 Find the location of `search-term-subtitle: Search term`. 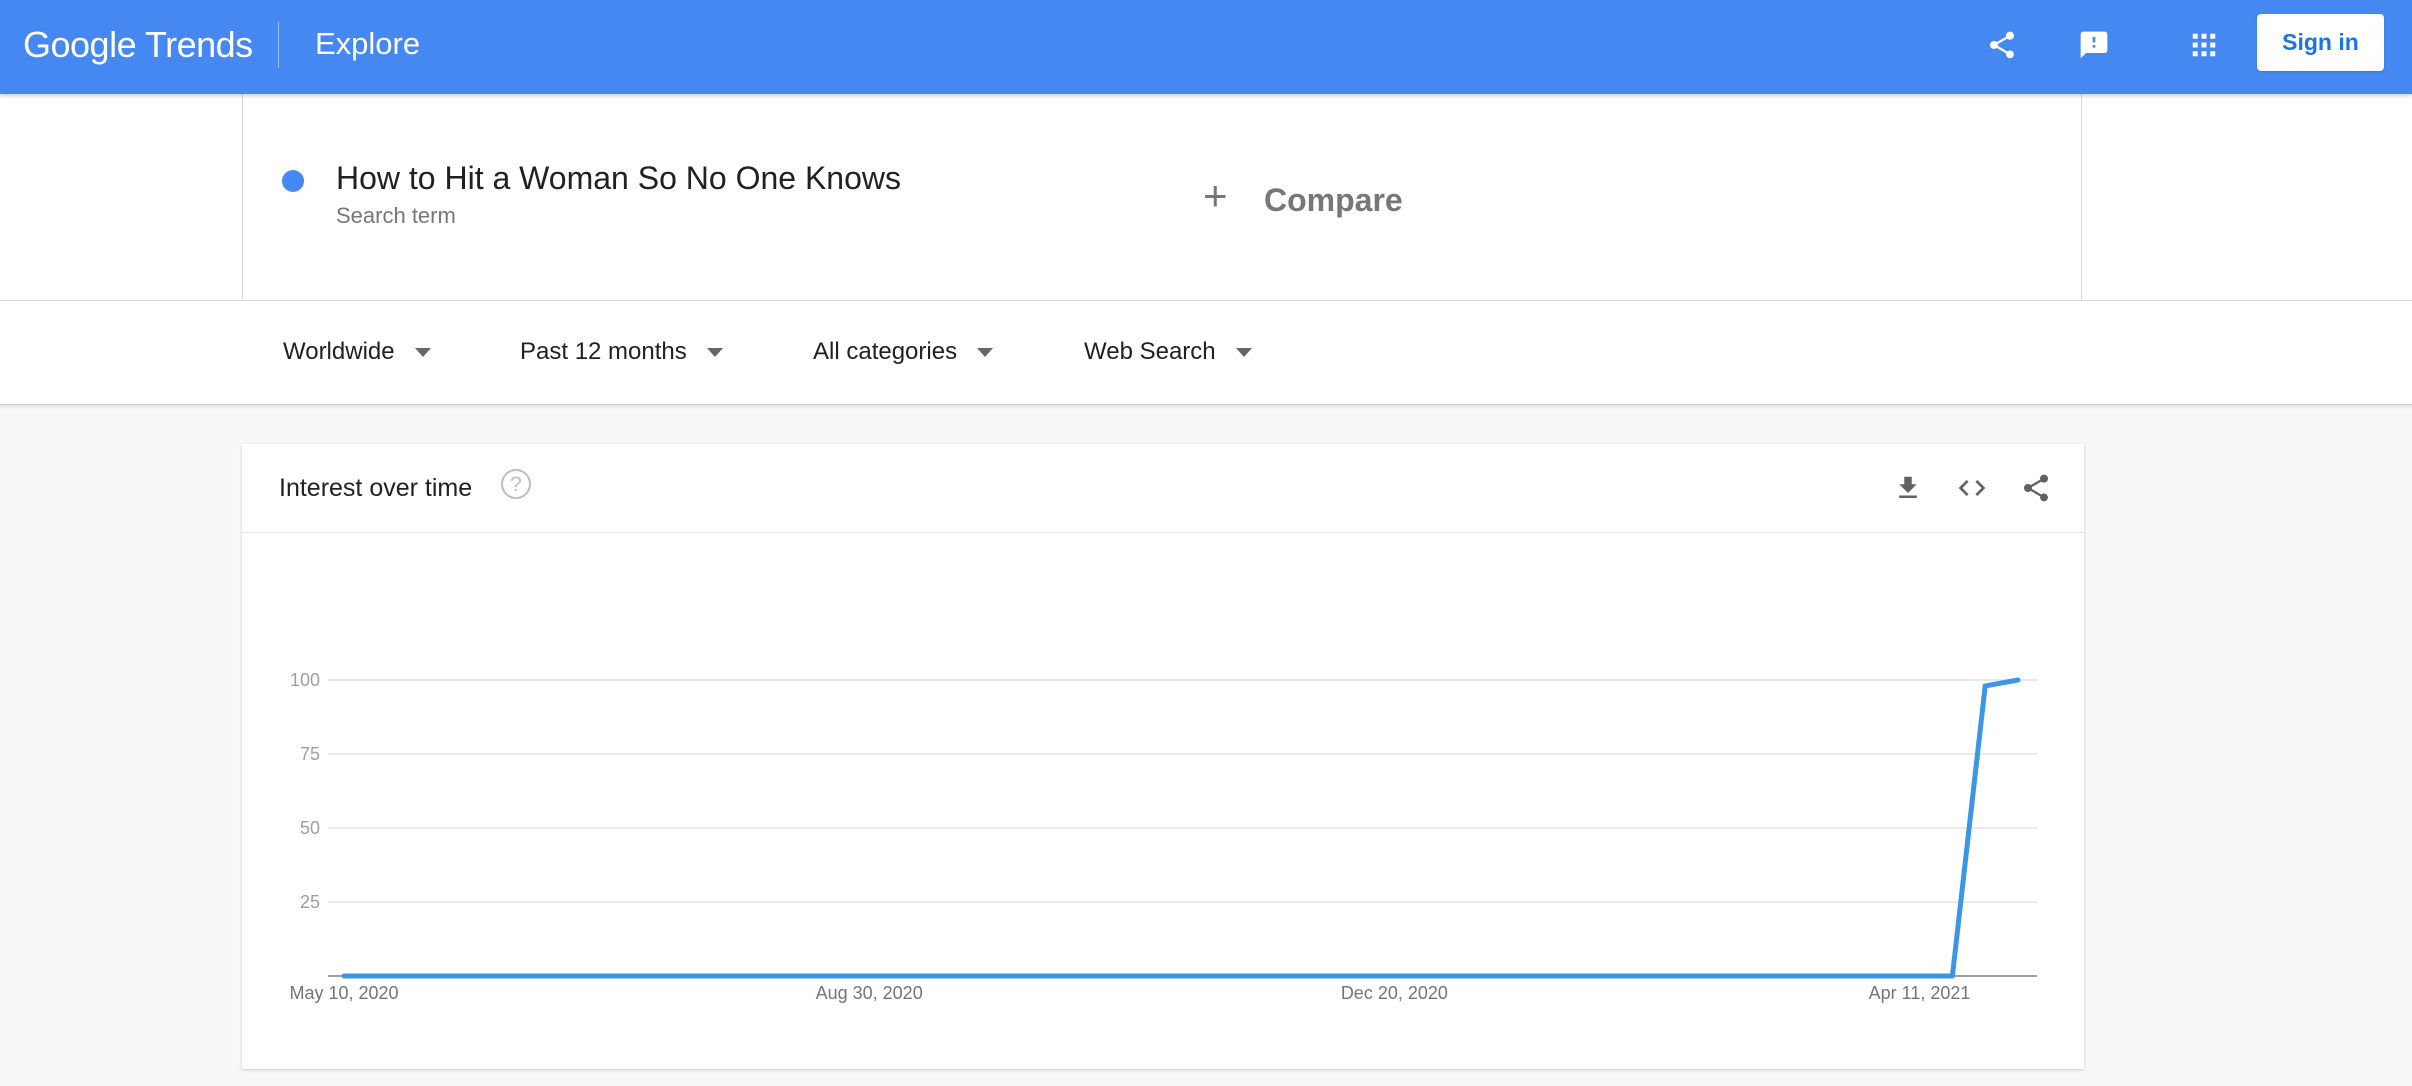

search-term-subtitle: Search term is located at coordinates (396, 215).